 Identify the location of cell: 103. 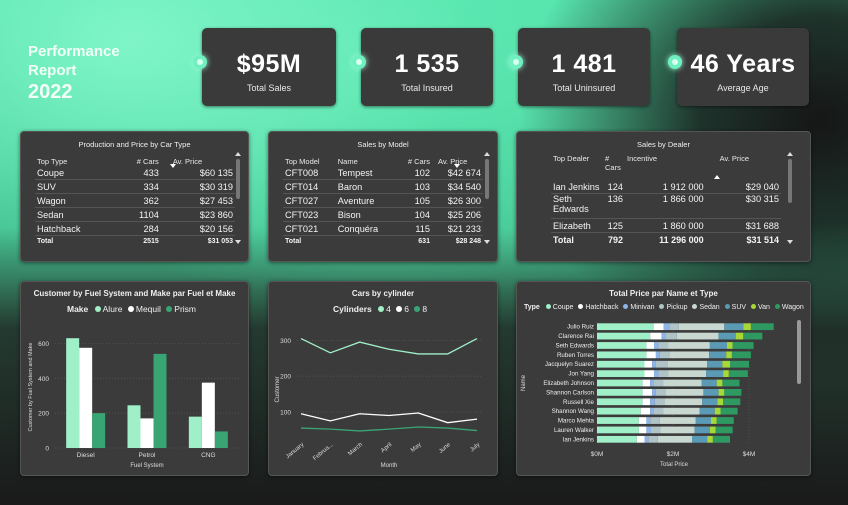
(414, 186).